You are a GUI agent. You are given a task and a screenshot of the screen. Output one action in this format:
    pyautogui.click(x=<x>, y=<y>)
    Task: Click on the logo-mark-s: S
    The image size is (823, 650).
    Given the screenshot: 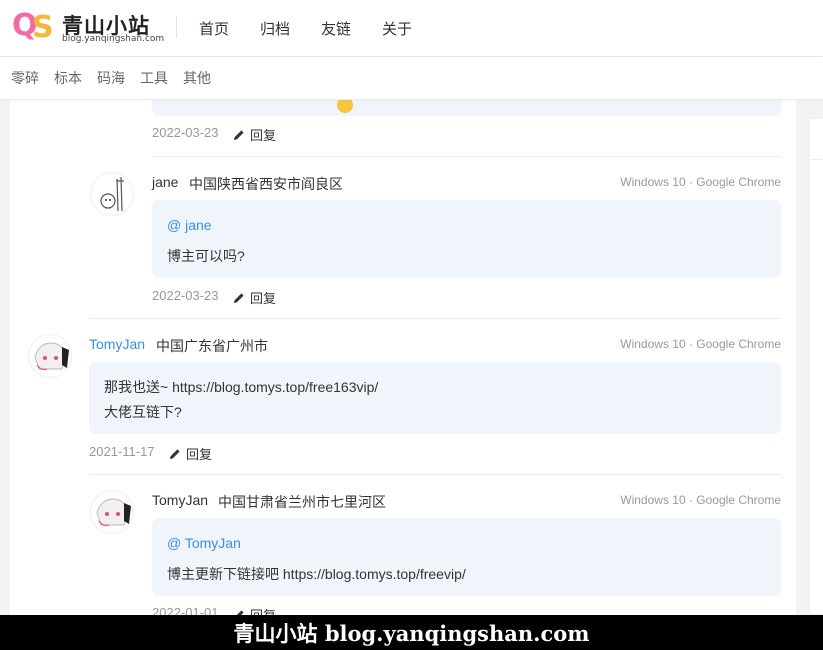 What is the action you would take?
    pyautogui.click(x=43, y=27)
    